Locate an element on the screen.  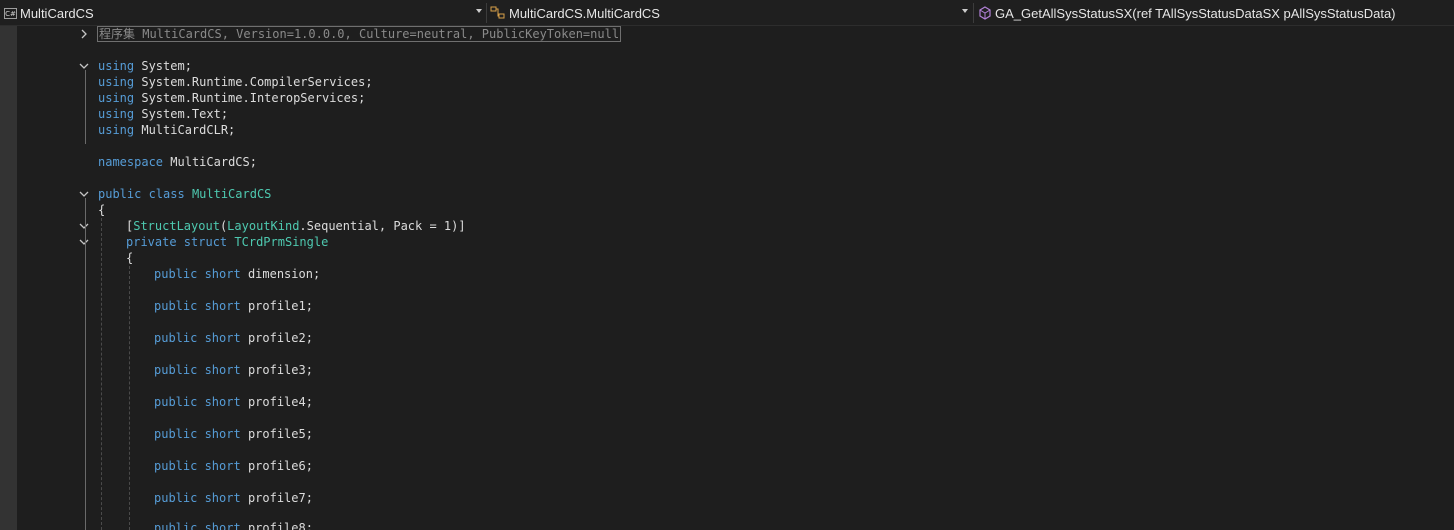
namespace-line: namespace MultiCardCS; is located at coordinates (177, 162).